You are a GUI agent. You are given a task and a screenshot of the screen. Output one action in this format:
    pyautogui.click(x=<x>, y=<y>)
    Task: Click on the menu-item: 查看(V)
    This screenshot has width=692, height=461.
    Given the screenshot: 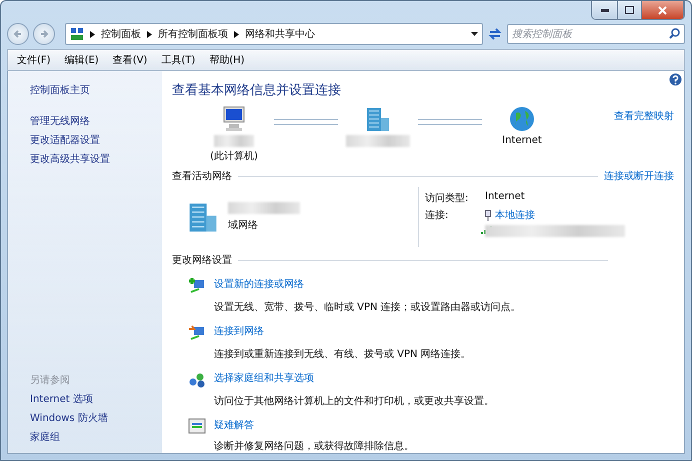 What is the action you would take?
    pyautogui.click(x=130, y=60)
    